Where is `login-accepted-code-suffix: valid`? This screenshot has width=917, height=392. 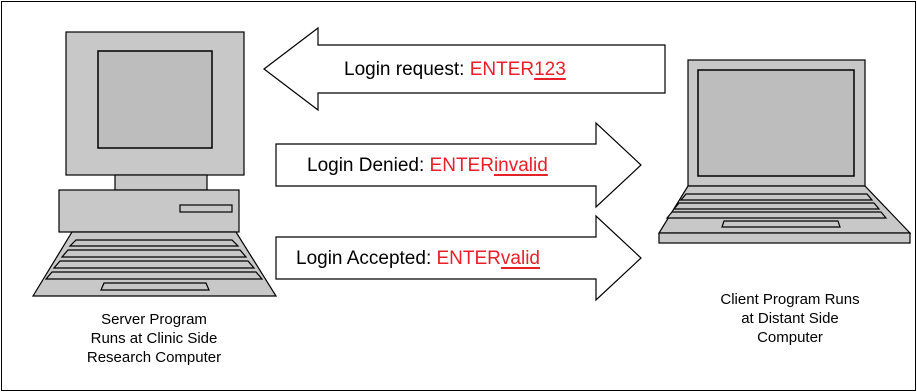
login-accepted-code-suffix: valid is located at coordinates (520, 258).